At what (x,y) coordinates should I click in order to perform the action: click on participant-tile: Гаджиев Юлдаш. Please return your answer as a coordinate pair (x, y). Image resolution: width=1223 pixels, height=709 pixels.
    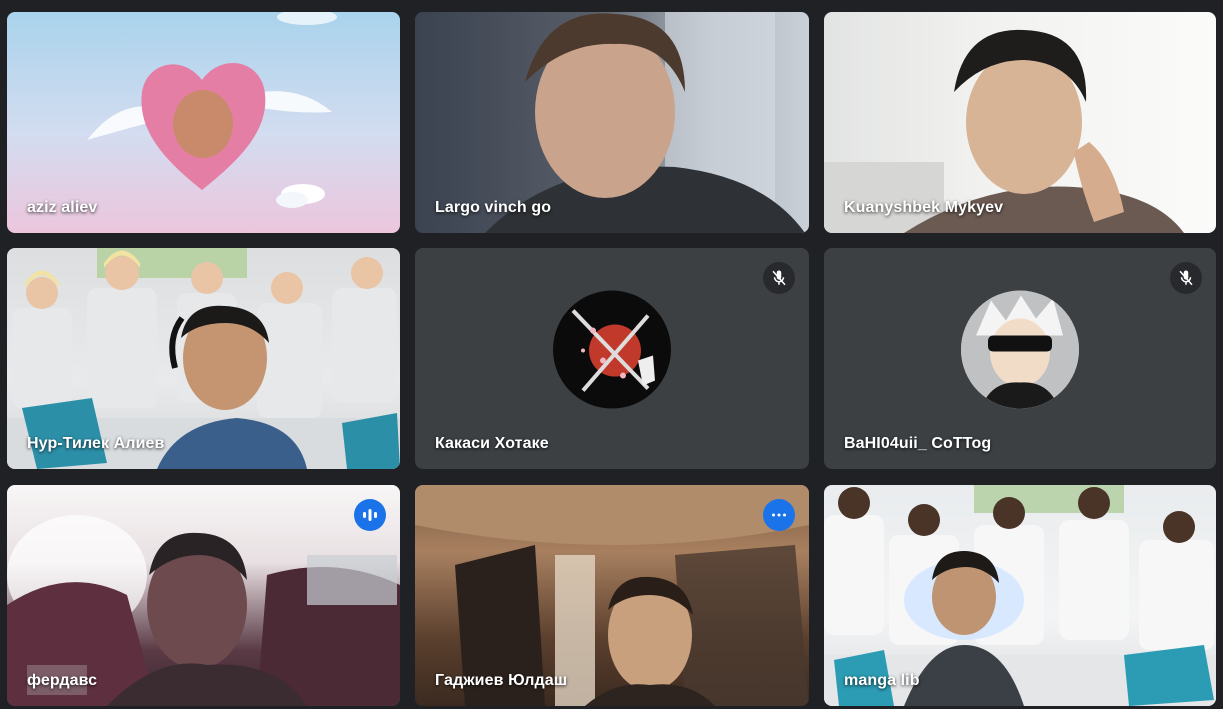
    Looking at the image, I should click on (612, 595).